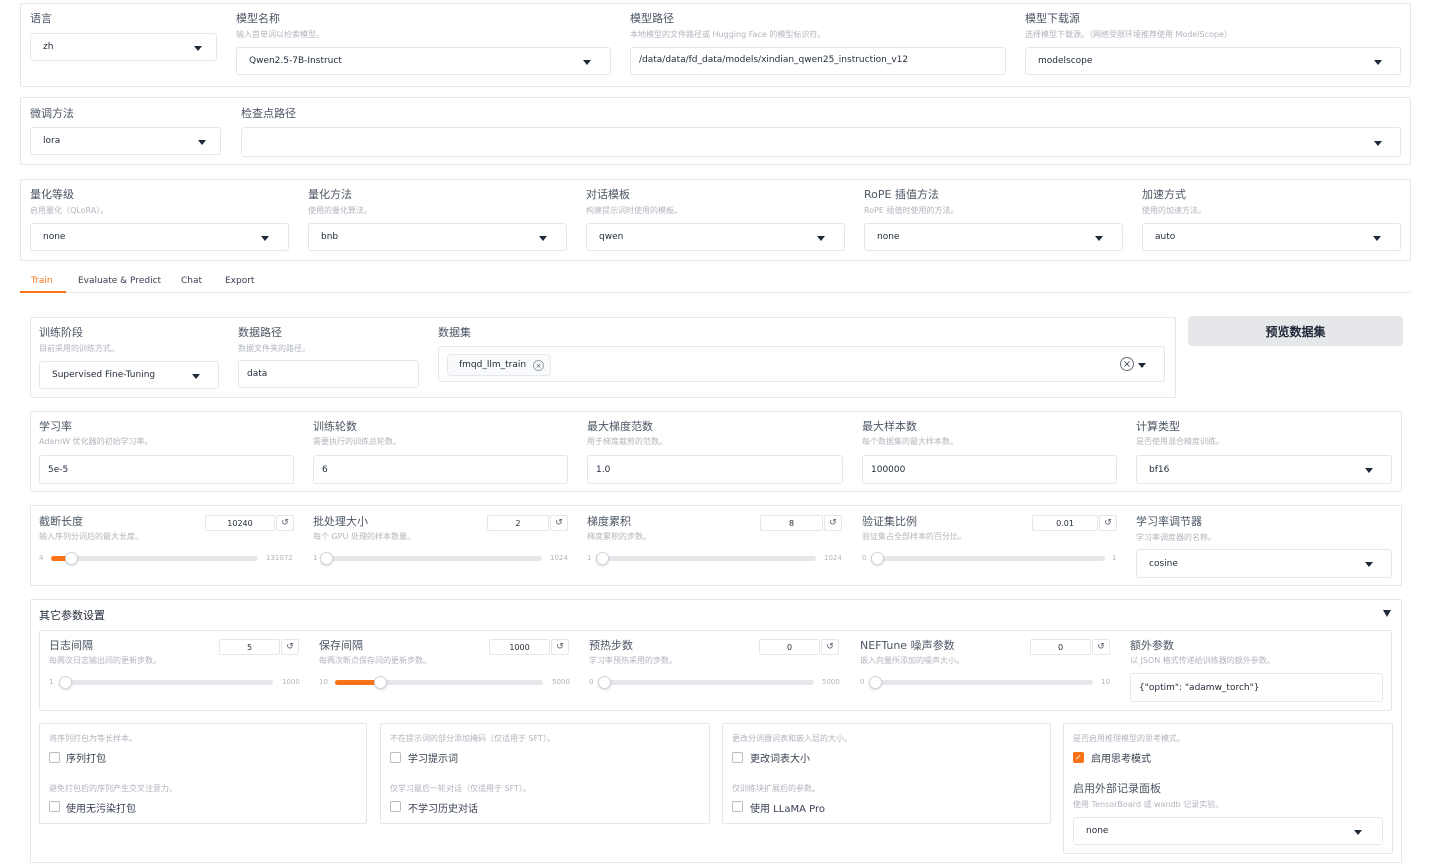 The width and height of the screenshot is (1438, 863). I want to click on collapse-triangle-icon, so click(1387, 613).